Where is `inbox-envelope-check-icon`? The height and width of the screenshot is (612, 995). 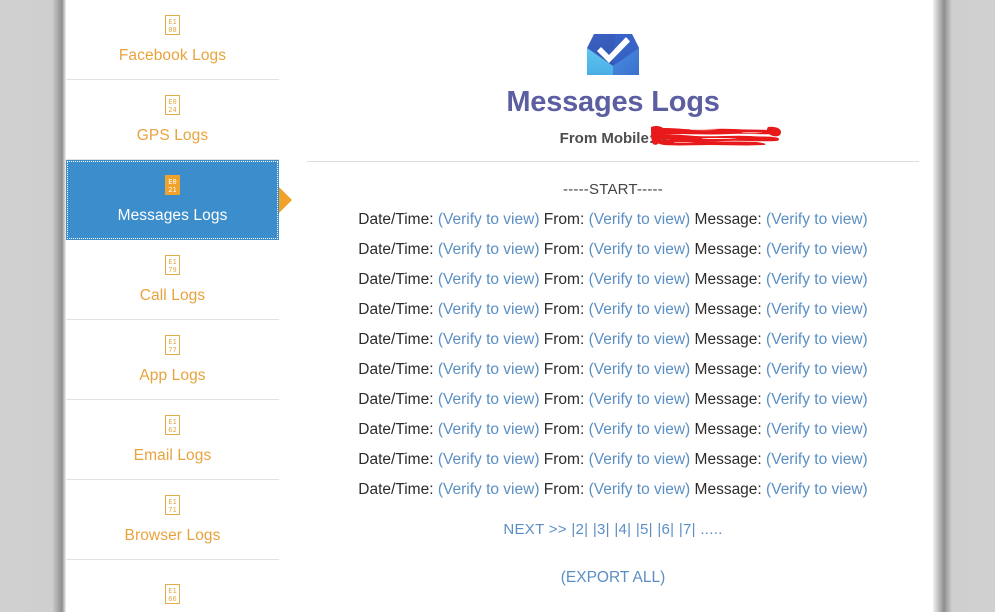 inbox-envelope-check-icon is located at coordinates (613, 54).